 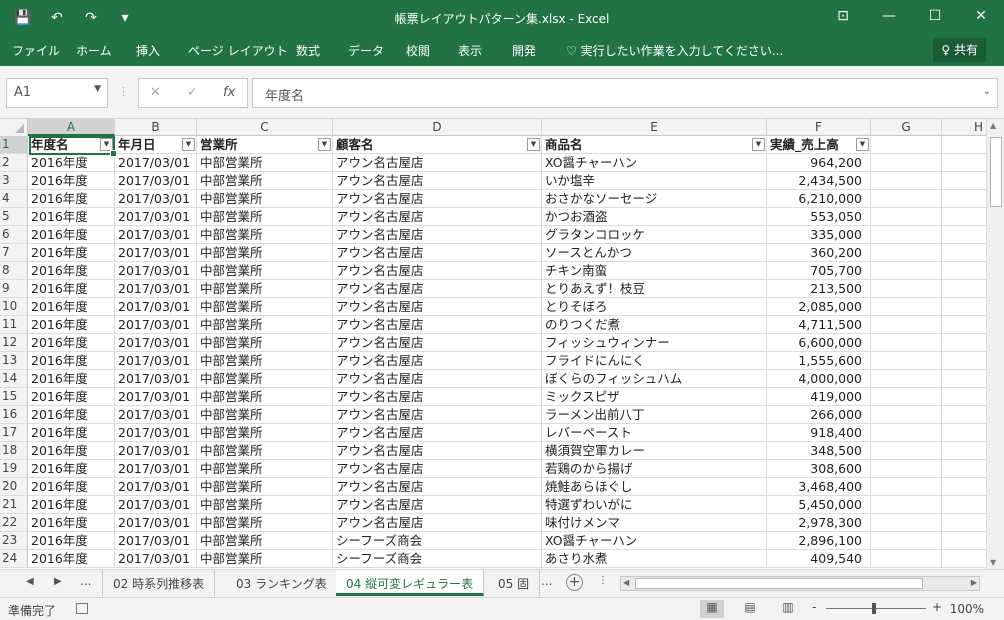 What do you see at coordinates (159, 583) in the screenshot?
I see `sheet-tab-02: 02 時系列推移表` at bounding box center [159, 583].